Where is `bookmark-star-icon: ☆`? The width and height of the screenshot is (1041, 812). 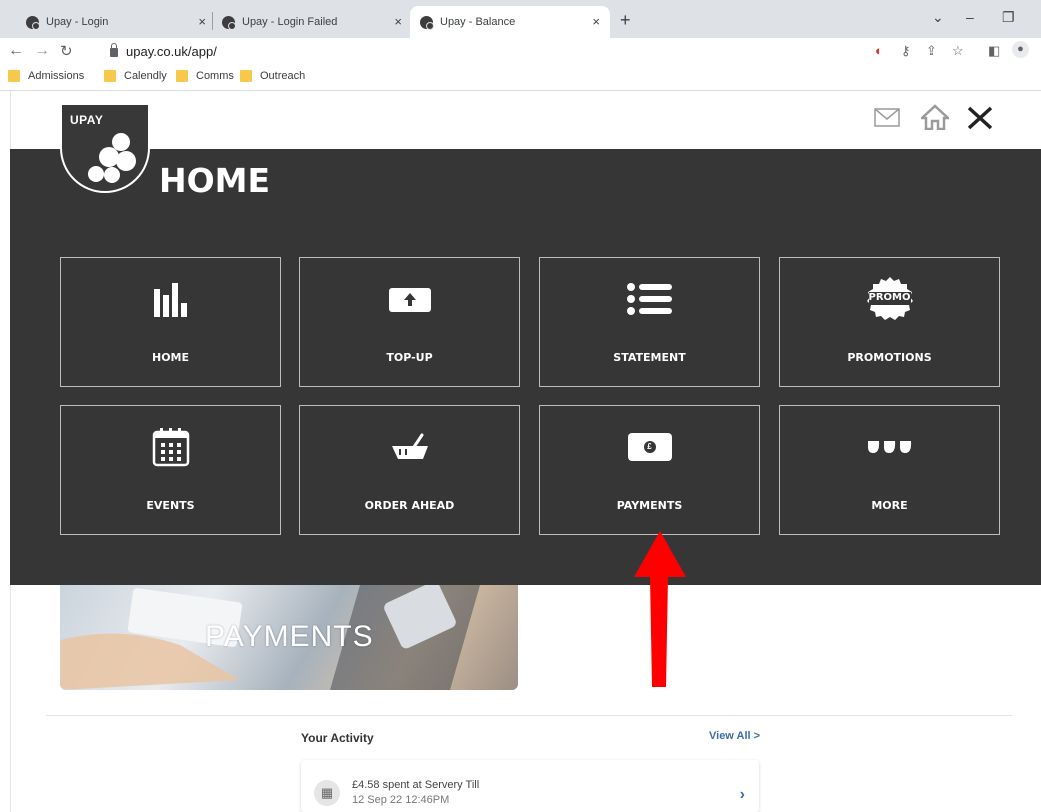
bookmark-star-icon: ☆ is located at coordinates (958, 51).